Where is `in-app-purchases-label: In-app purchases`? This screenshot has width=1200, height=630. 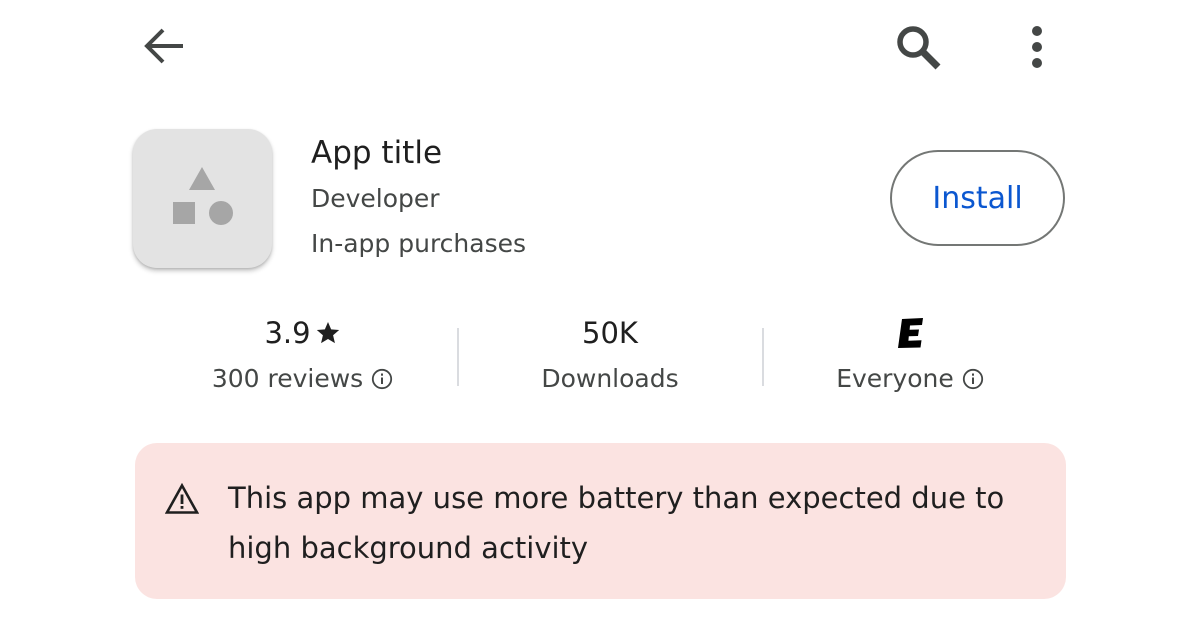
in-app-purchases-label: In-app purchases is located at coordinates (419, 243).